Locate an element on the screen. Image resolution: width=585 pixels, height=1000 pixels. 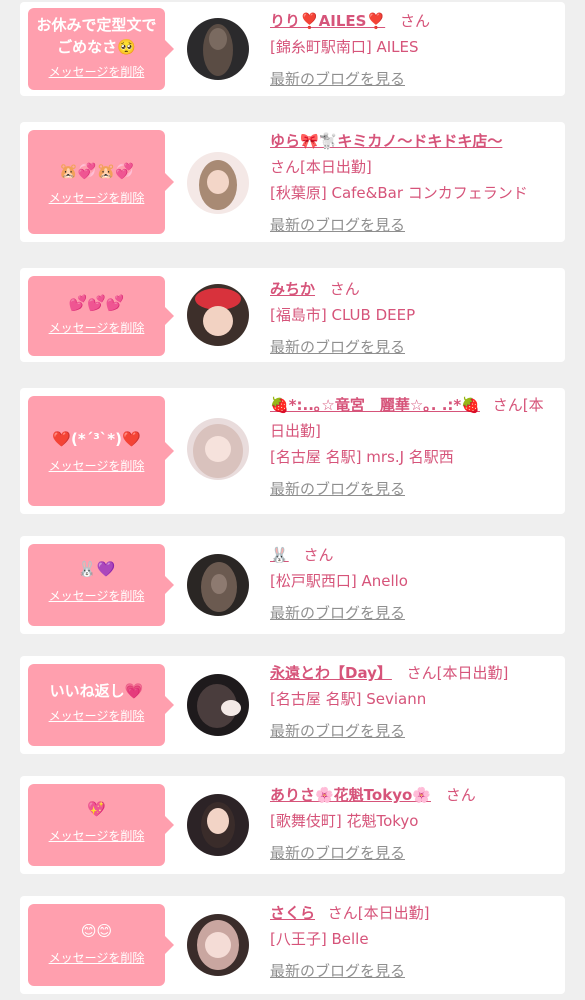
message-bubble: いいね返し💗 メッセージを削除 is located at coordinates (101, 705).